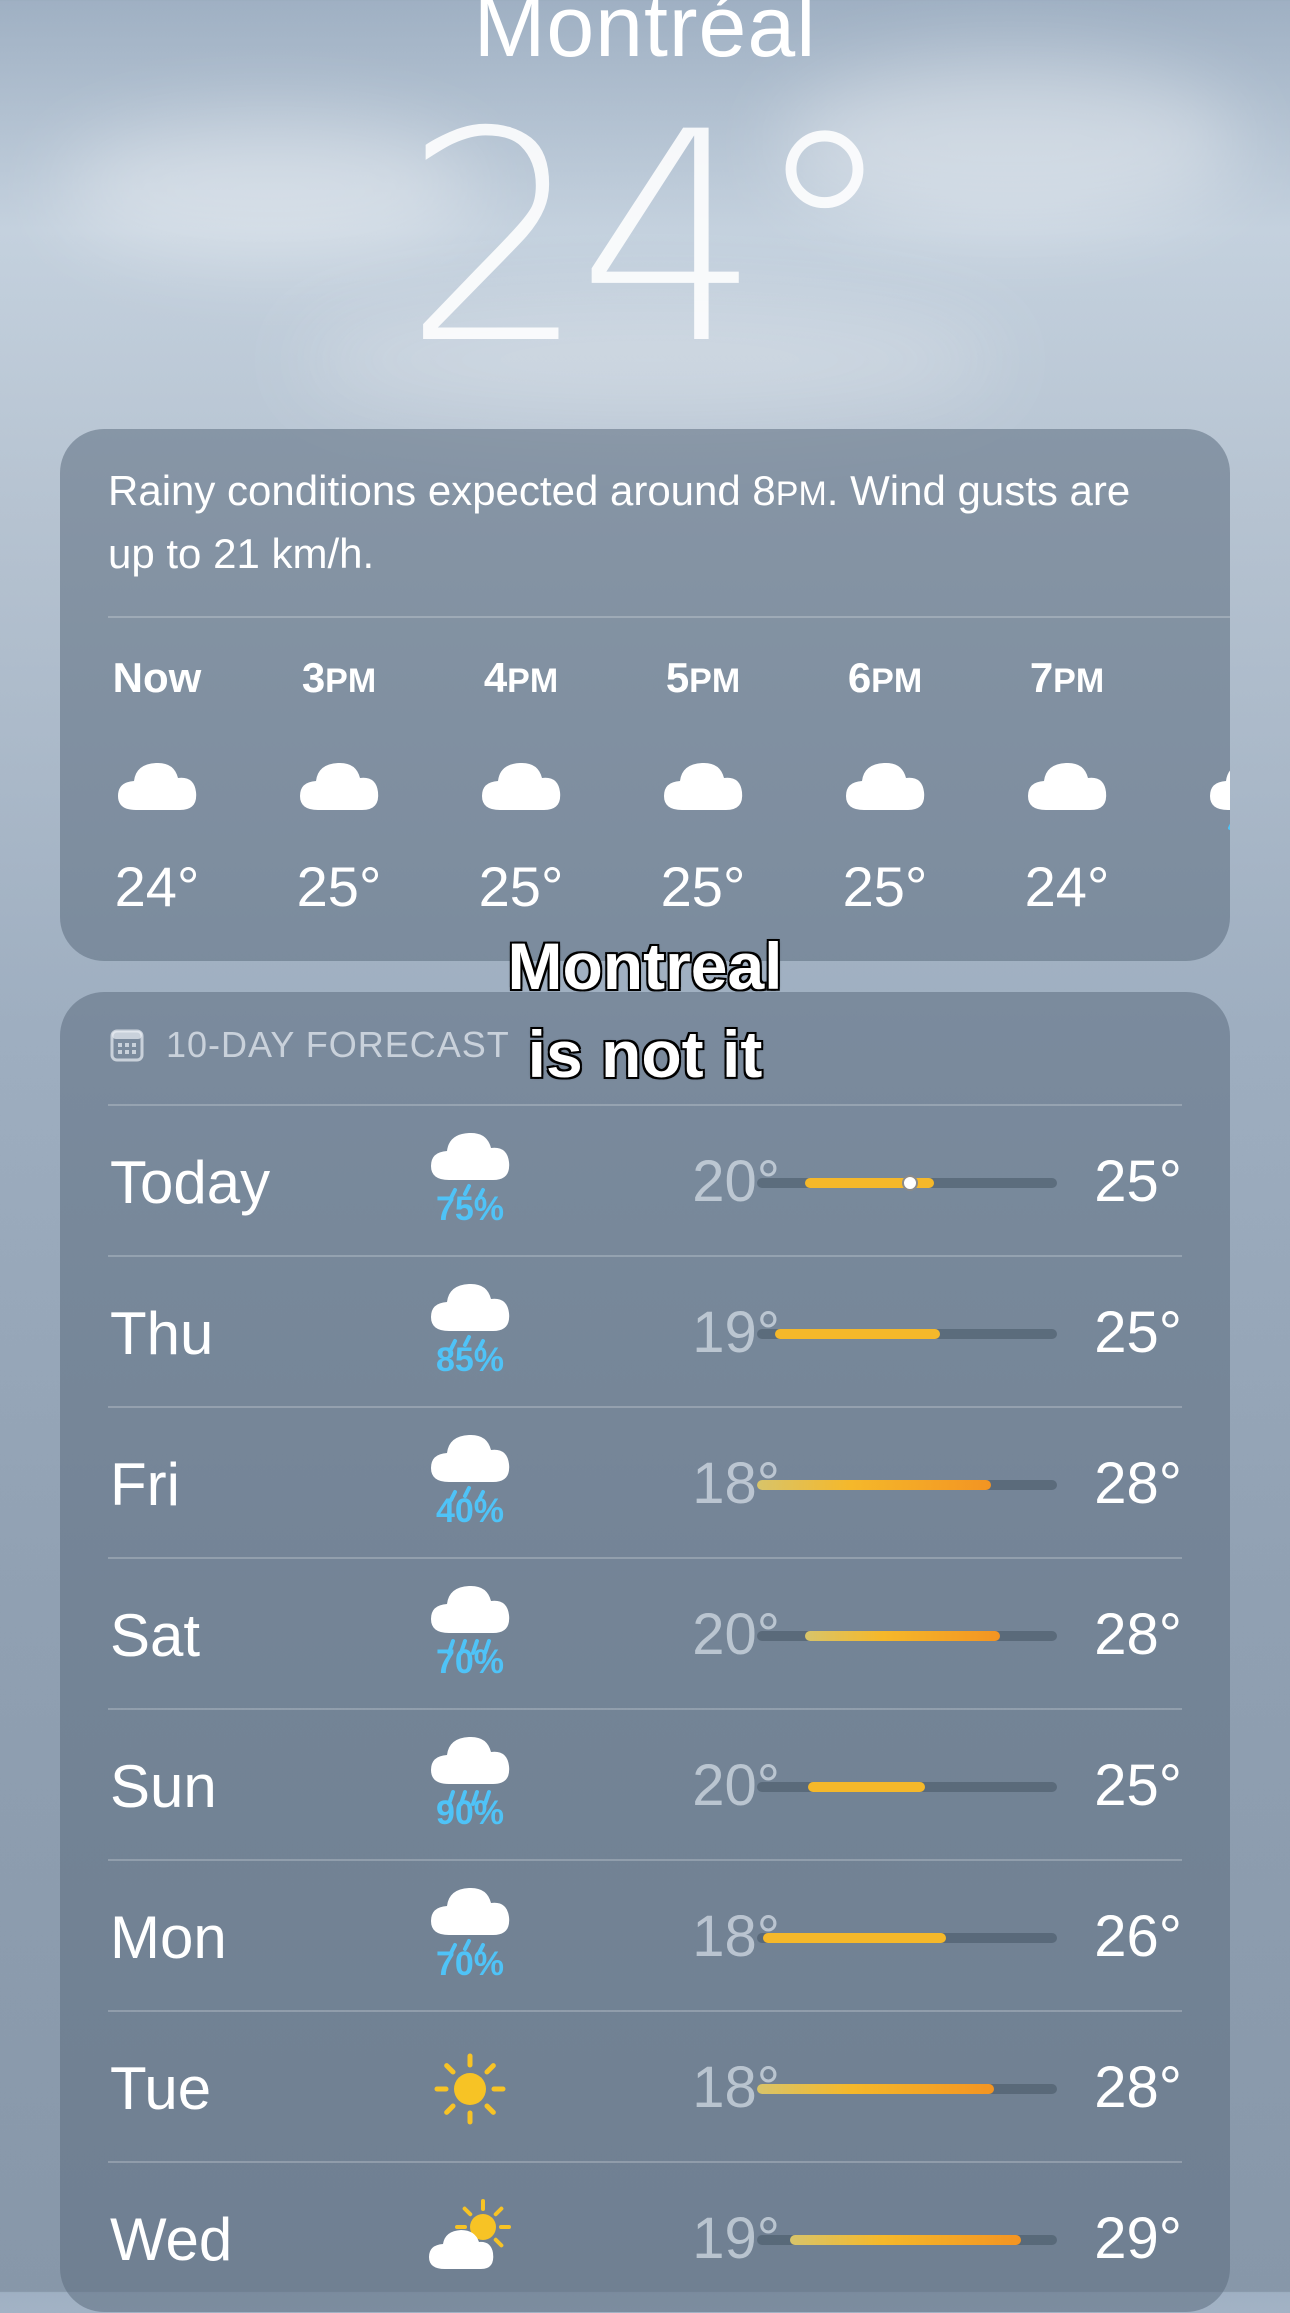 This screenshot has height=2313, width=1290. What do you see at coordinates (645, 1634) in the screenshot?
I see `forecast-row-sat: Sat 70% 20° 28°` at bounding box center [645, 1634].